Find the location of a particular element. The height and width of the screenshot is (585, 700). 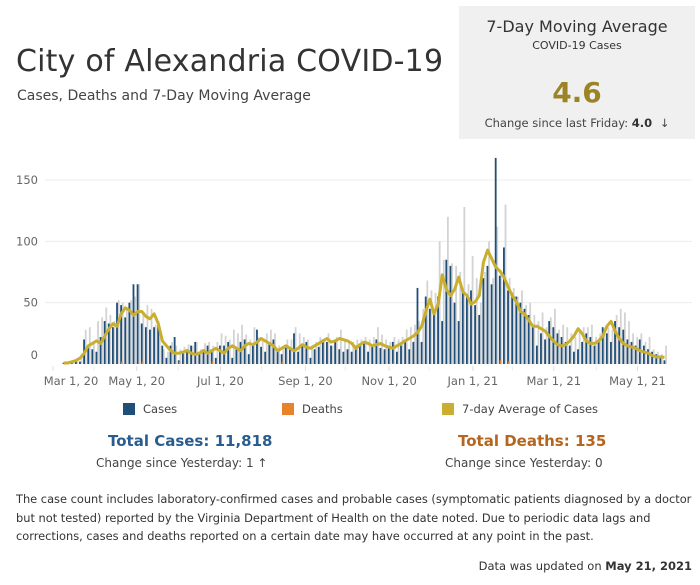

legend-item-deaths: Deaths is located at coordinates (312, 409).